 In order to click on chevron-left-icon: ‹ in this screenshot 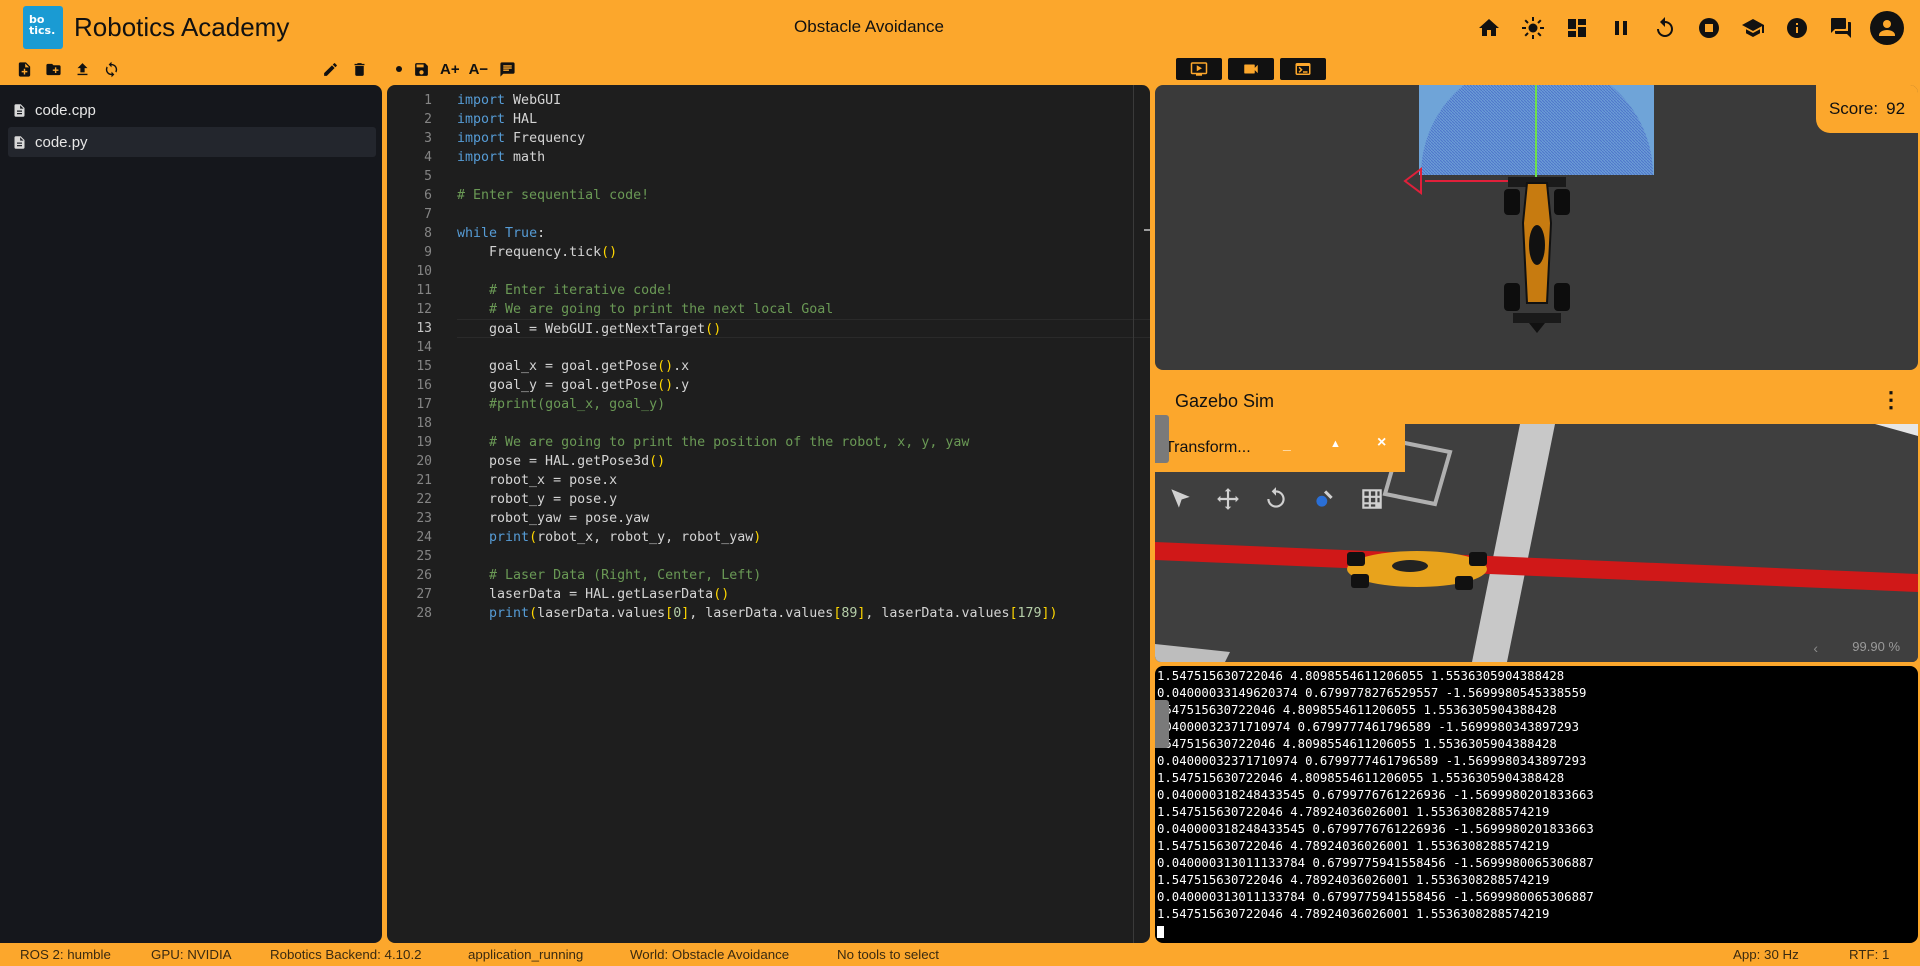, I will do `click(1815, 648)`.